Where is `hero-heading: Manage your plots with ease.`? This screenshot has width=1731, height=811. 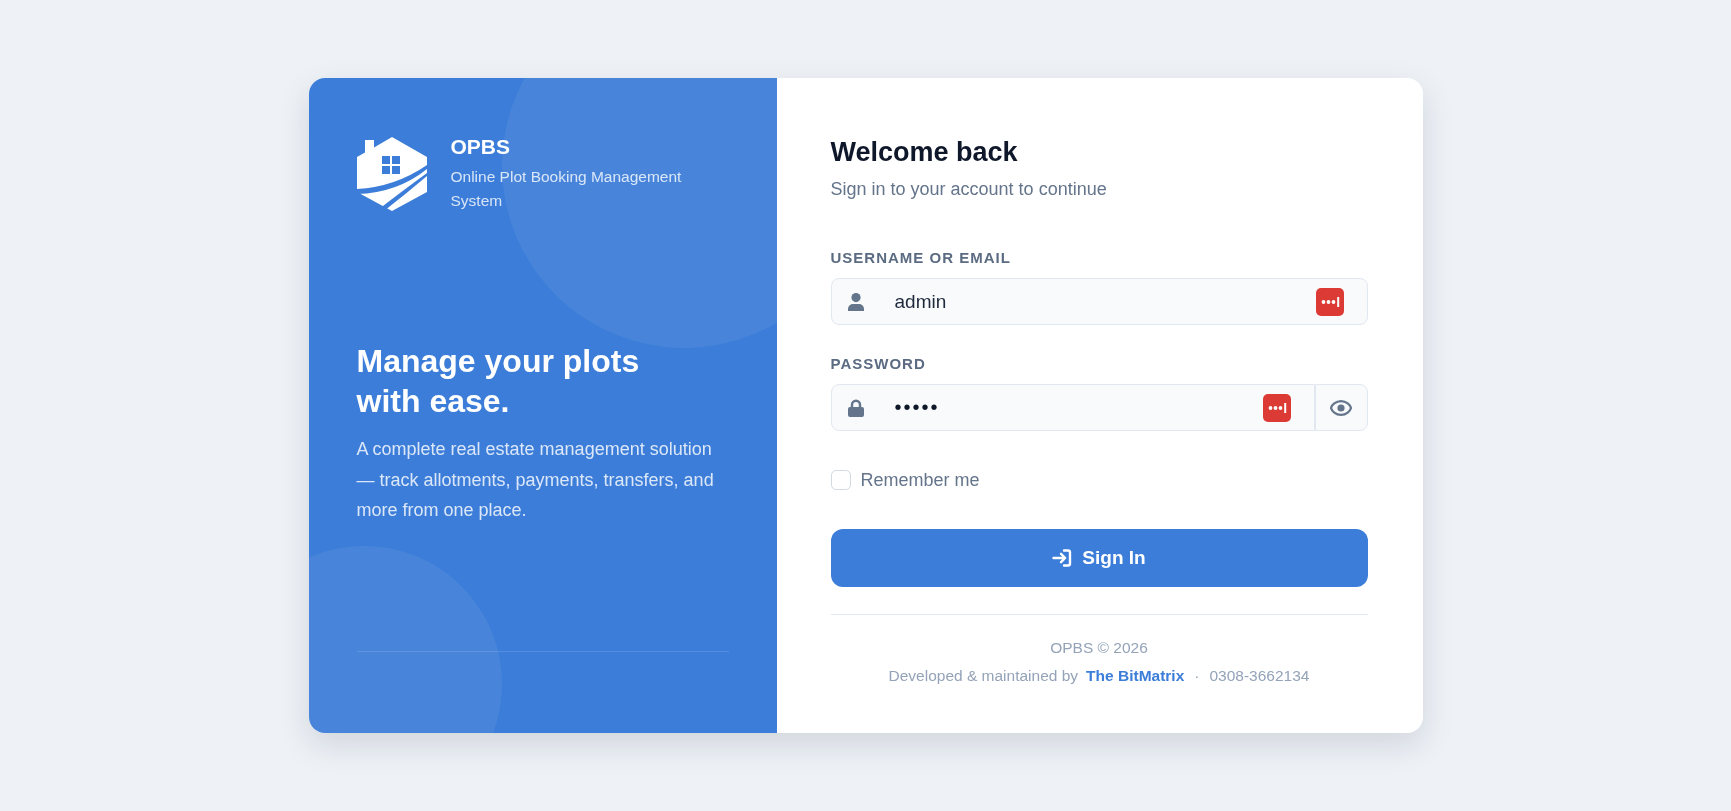
hero-heading: Manage your plots with ease. is located at coordinates (498, 381).